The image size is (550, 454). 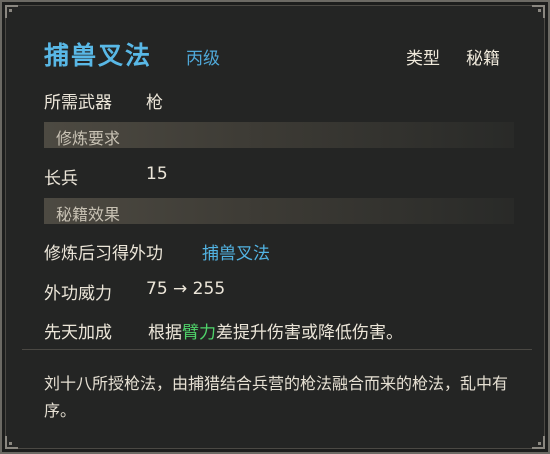 I want to click on innate-bonus-label: 先天加成, so click(x=78, y=333).